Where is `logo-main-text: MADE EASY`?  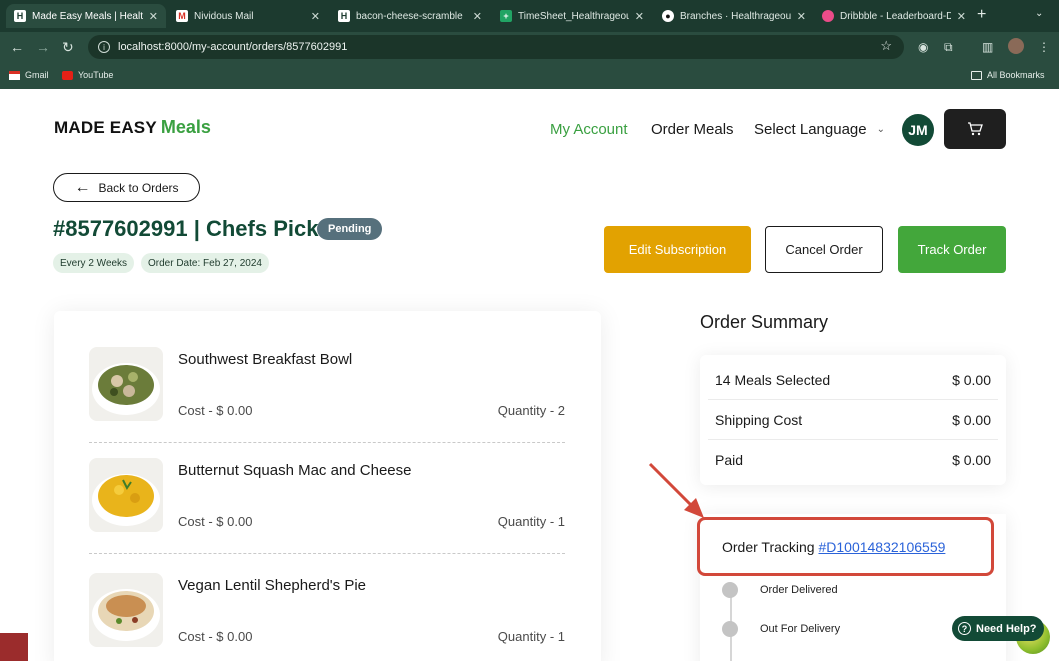
logo-main-text: MADE EASY is located at coordinates (105, 127).